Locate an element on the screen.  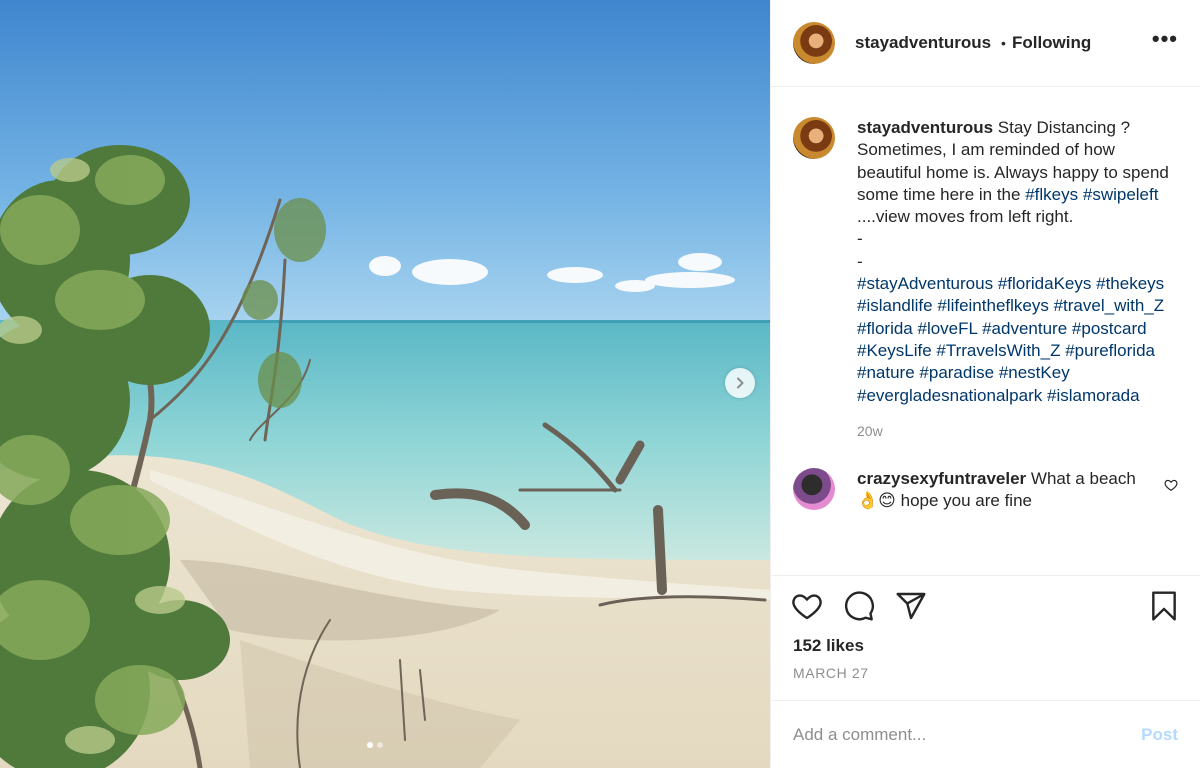
carousel-dot-active is located at coordinates (370, 745).